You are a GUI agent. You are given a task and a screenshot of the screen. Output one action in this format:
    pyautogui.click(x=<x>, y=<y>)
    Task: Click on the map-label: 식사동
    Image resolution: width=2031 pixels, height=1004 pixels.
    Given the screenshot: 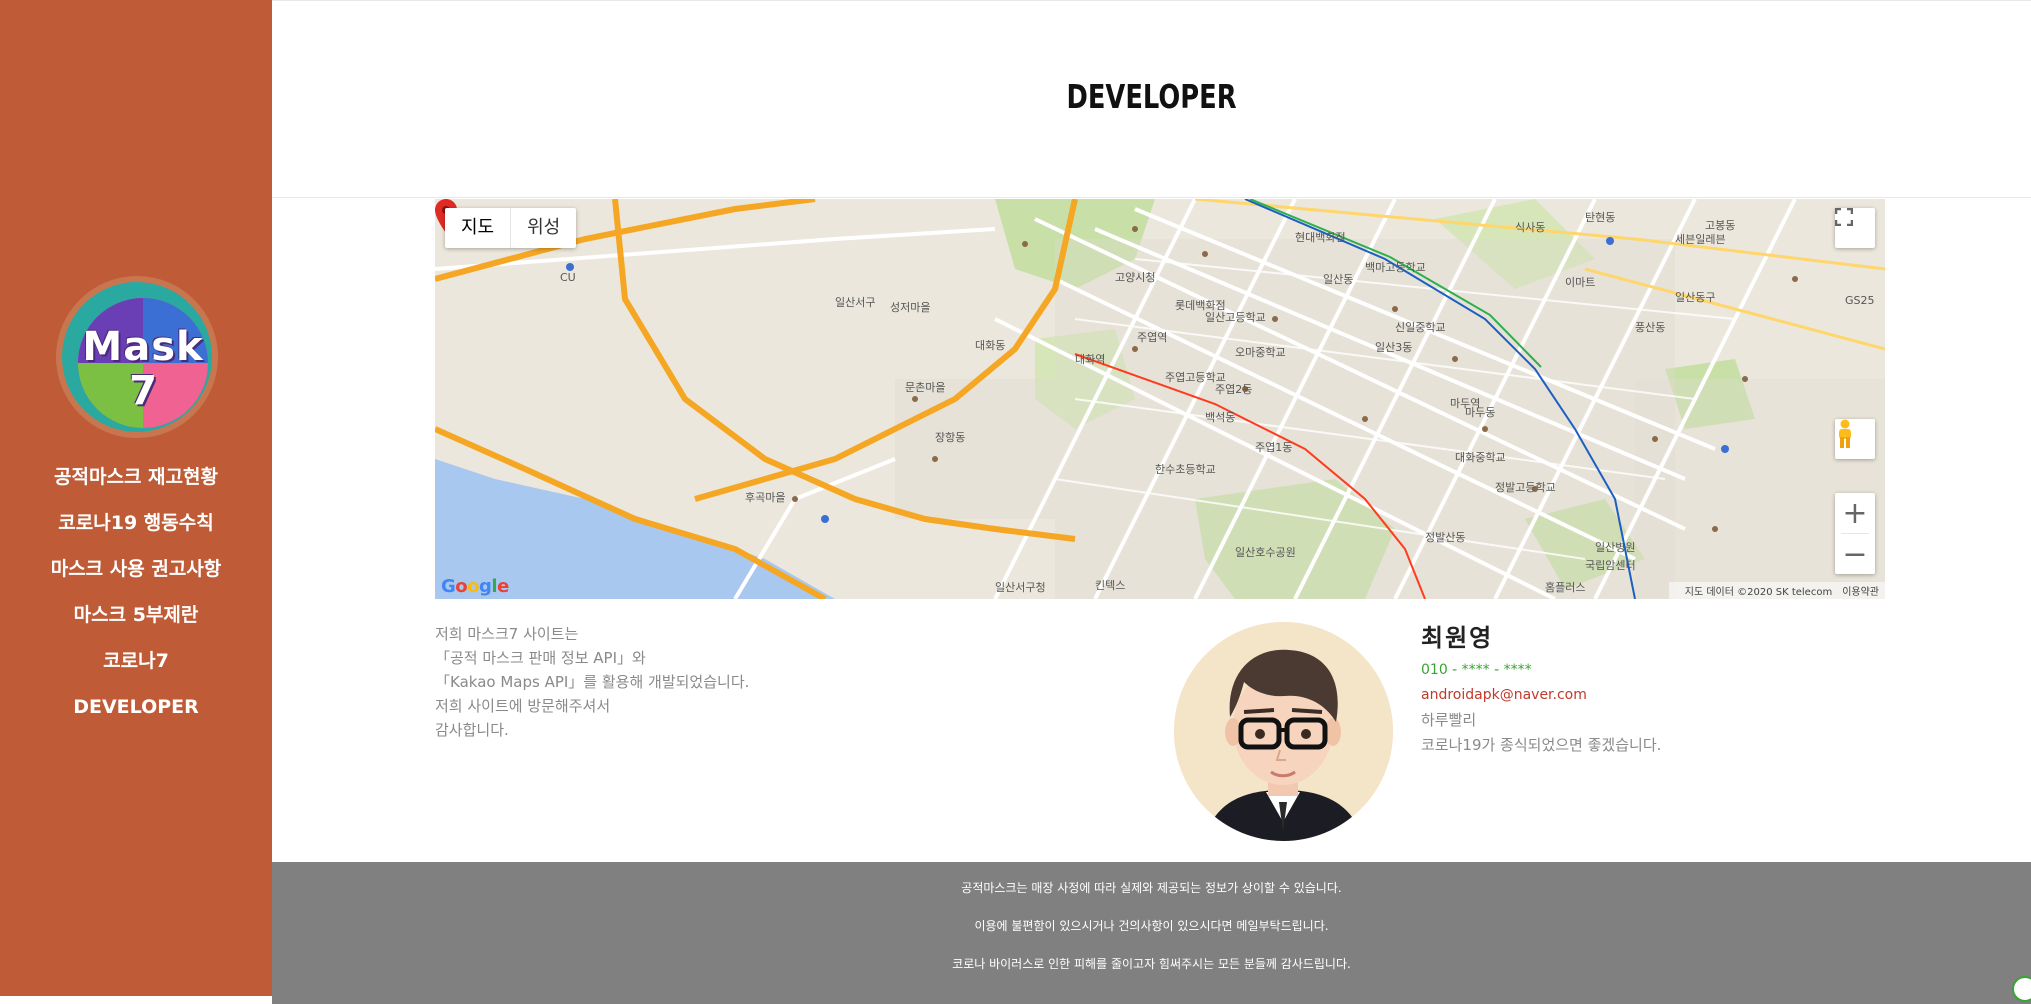 What is the action you would take?
    pyautogui.click(x=1530, y=227)
    